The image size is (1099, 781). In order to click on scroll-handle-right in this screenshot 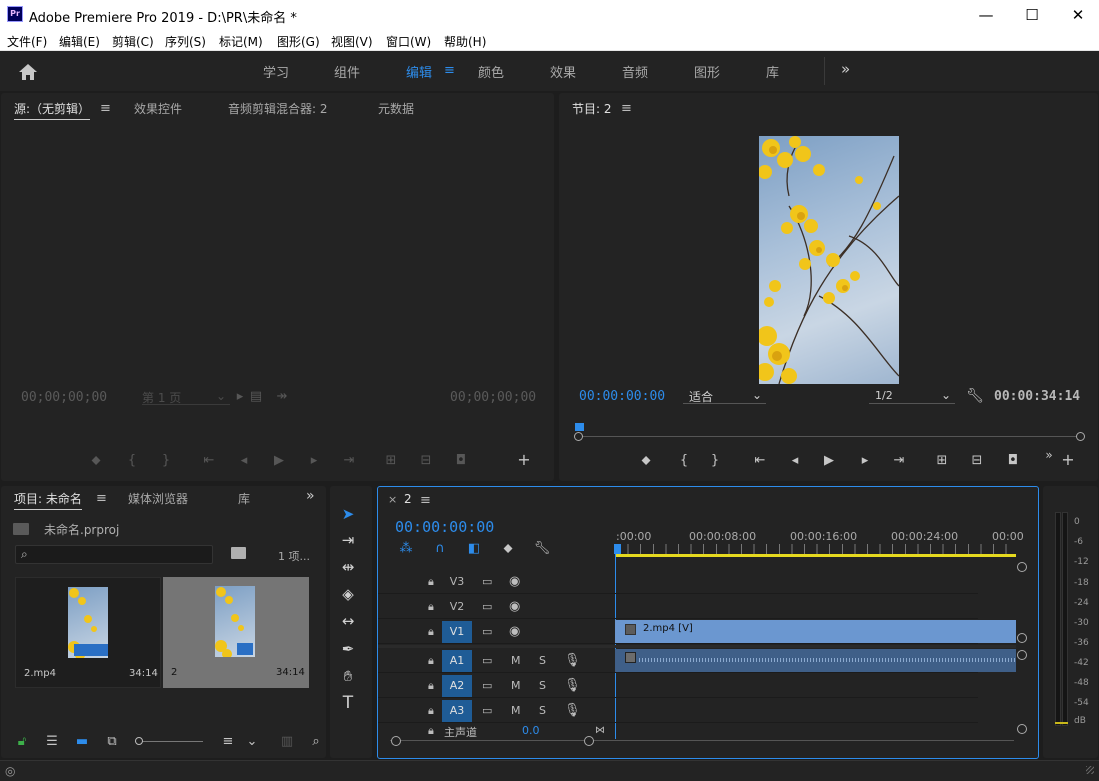, I will do `click(589, 741)`.